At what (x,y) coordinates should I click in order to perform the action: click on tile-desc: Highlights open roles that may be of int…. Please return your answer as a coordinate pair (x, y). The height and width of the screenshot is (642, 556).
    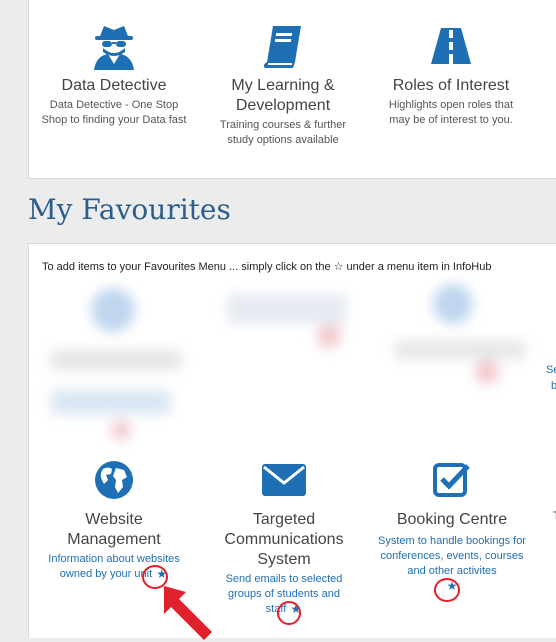
    Looking at the image, I should click on (451, 112).